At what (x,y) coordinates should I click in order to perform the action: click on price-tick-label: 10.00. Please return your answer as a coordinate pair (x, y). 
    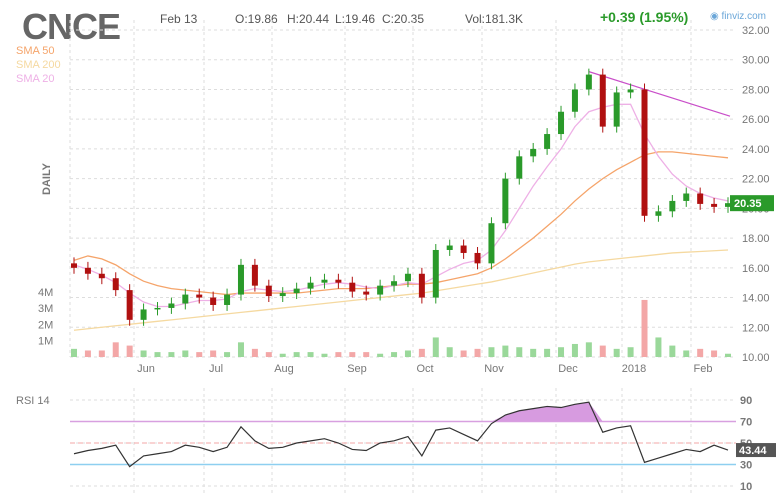
    Looking at the image, I should click on (756, 358).